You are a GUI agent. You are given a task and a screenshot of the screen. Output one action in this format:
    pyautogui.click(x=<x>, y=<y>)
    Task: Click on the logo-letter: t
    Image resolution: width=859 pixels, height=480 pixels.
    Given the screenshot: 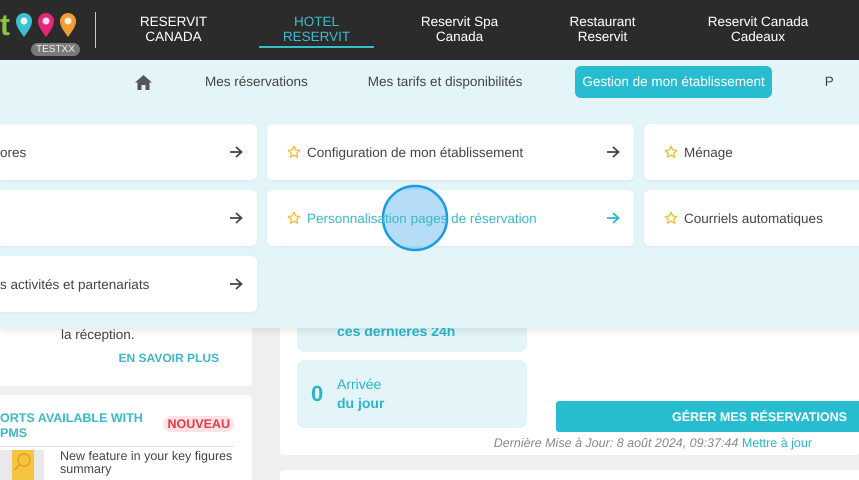 What is the action you would take?
    pyautogui.click(x=5, y=26)
    